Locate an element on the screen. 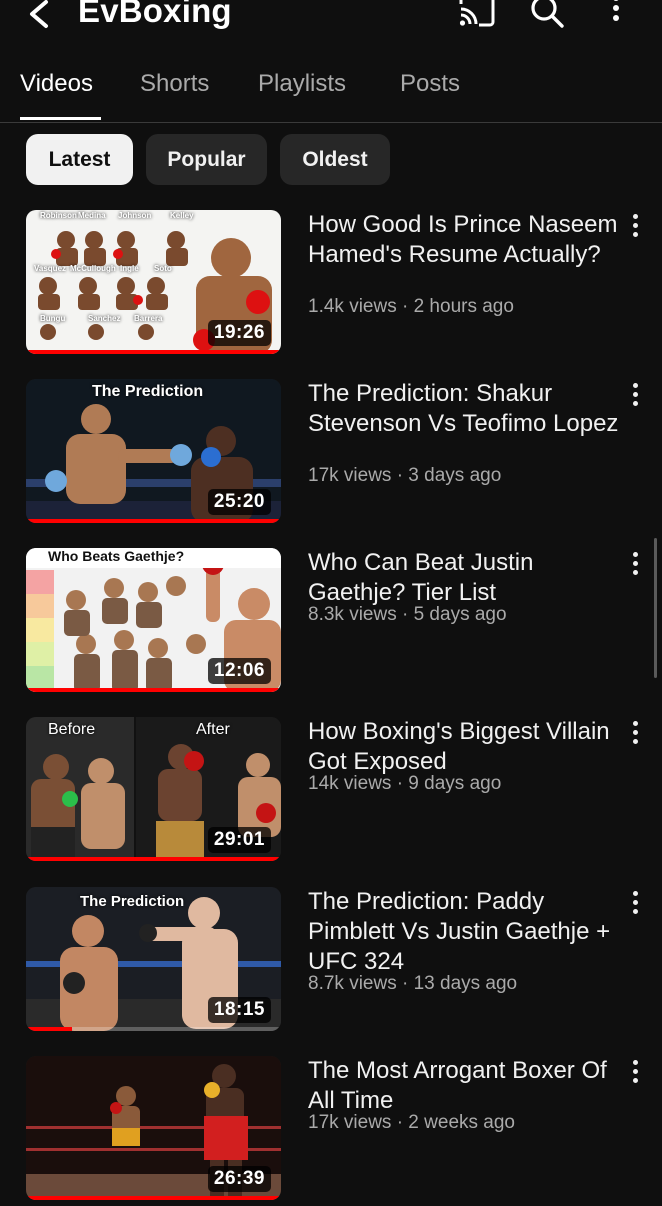 Image resolution: width=662 pixels, height=1206 pixels. thumbnail-label: Robinson is located at coordinates (58, 215).